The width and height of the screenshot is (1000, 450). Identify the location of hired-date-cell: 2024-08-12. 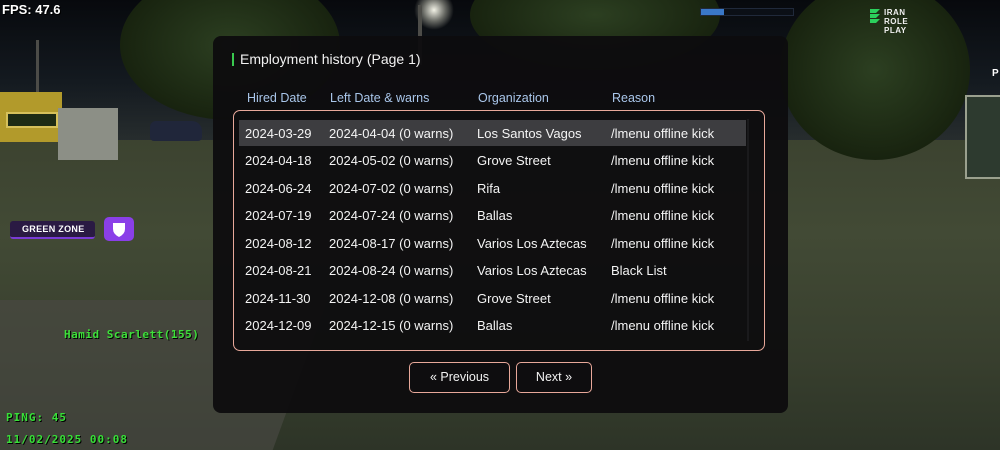
(278, 243).